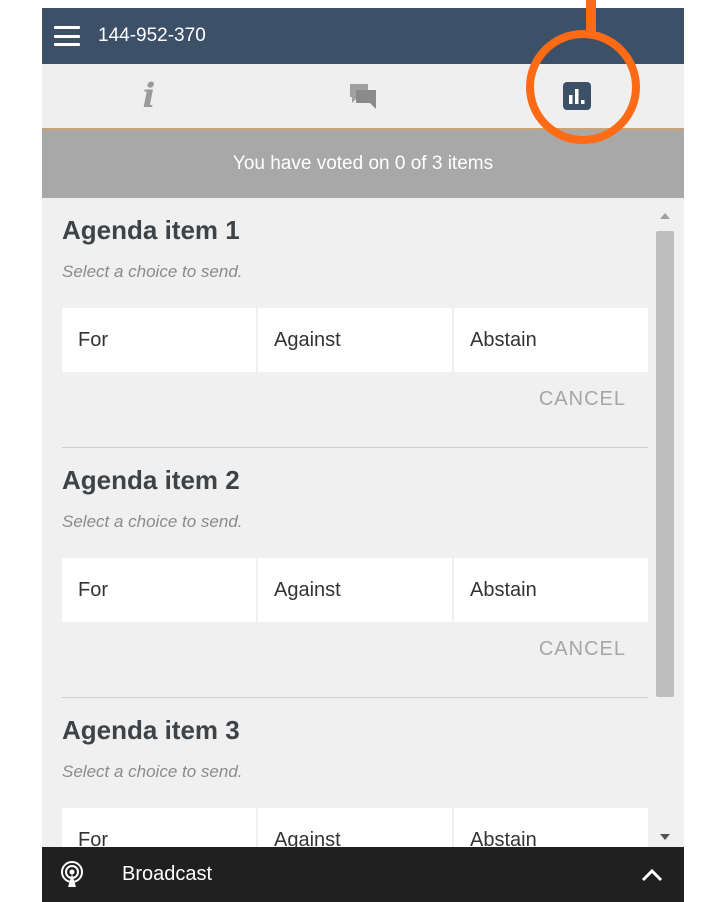  I want to click on tab-info: i, so click(149, 96).